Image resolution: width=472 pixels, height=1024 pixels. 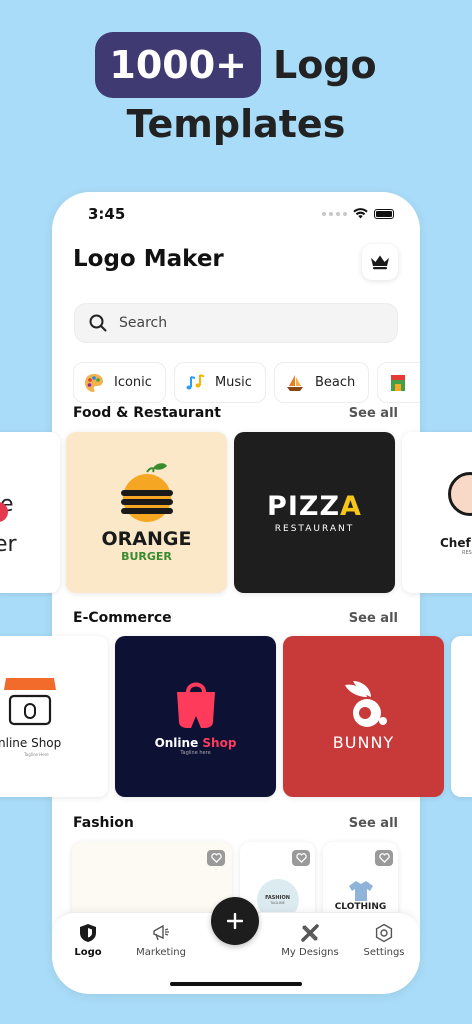 What do you see at coordinates (98, 323) in the screenshot?
I see `search-icon` at bounding box center [98, 323].